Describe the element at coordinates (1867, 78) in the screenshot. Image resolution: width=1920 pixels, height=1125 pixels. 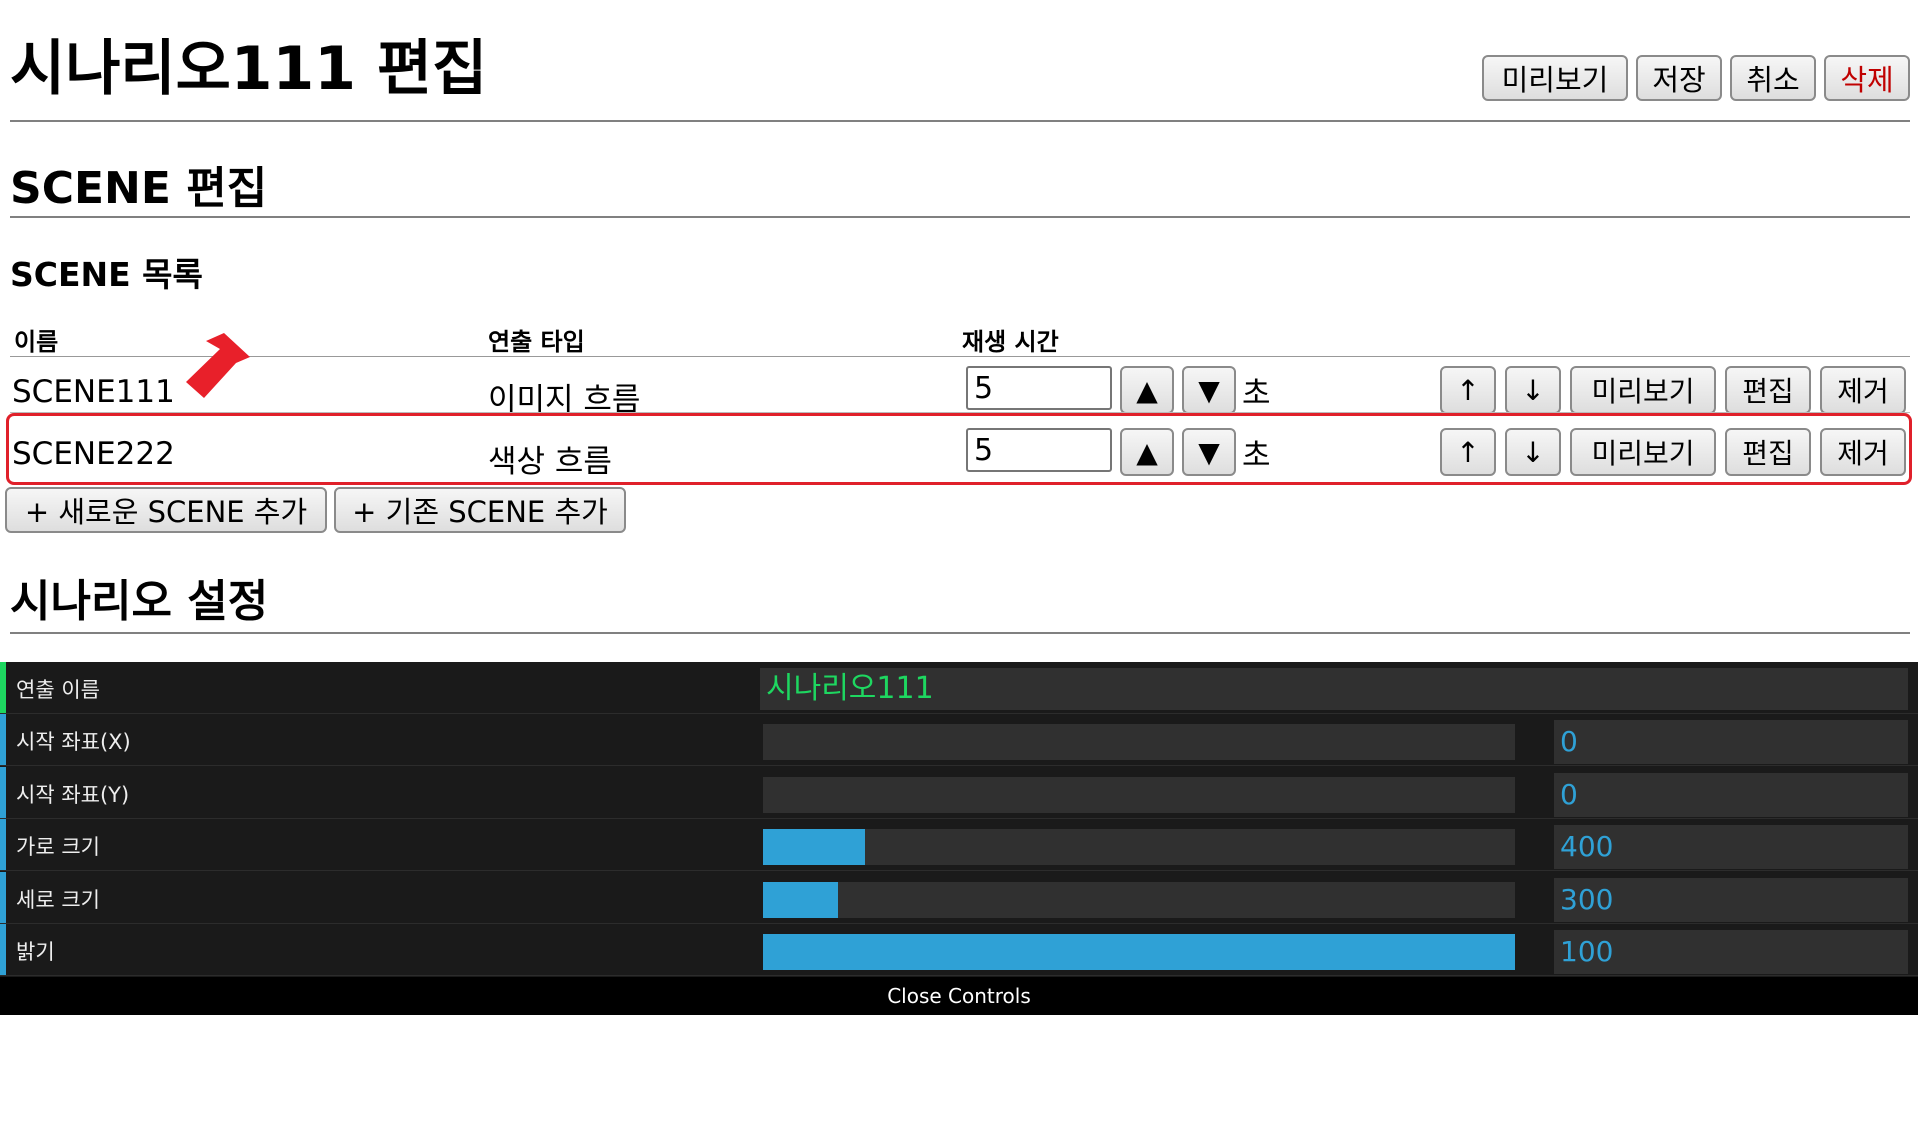
I see `delete-button: 삭제` at that location.